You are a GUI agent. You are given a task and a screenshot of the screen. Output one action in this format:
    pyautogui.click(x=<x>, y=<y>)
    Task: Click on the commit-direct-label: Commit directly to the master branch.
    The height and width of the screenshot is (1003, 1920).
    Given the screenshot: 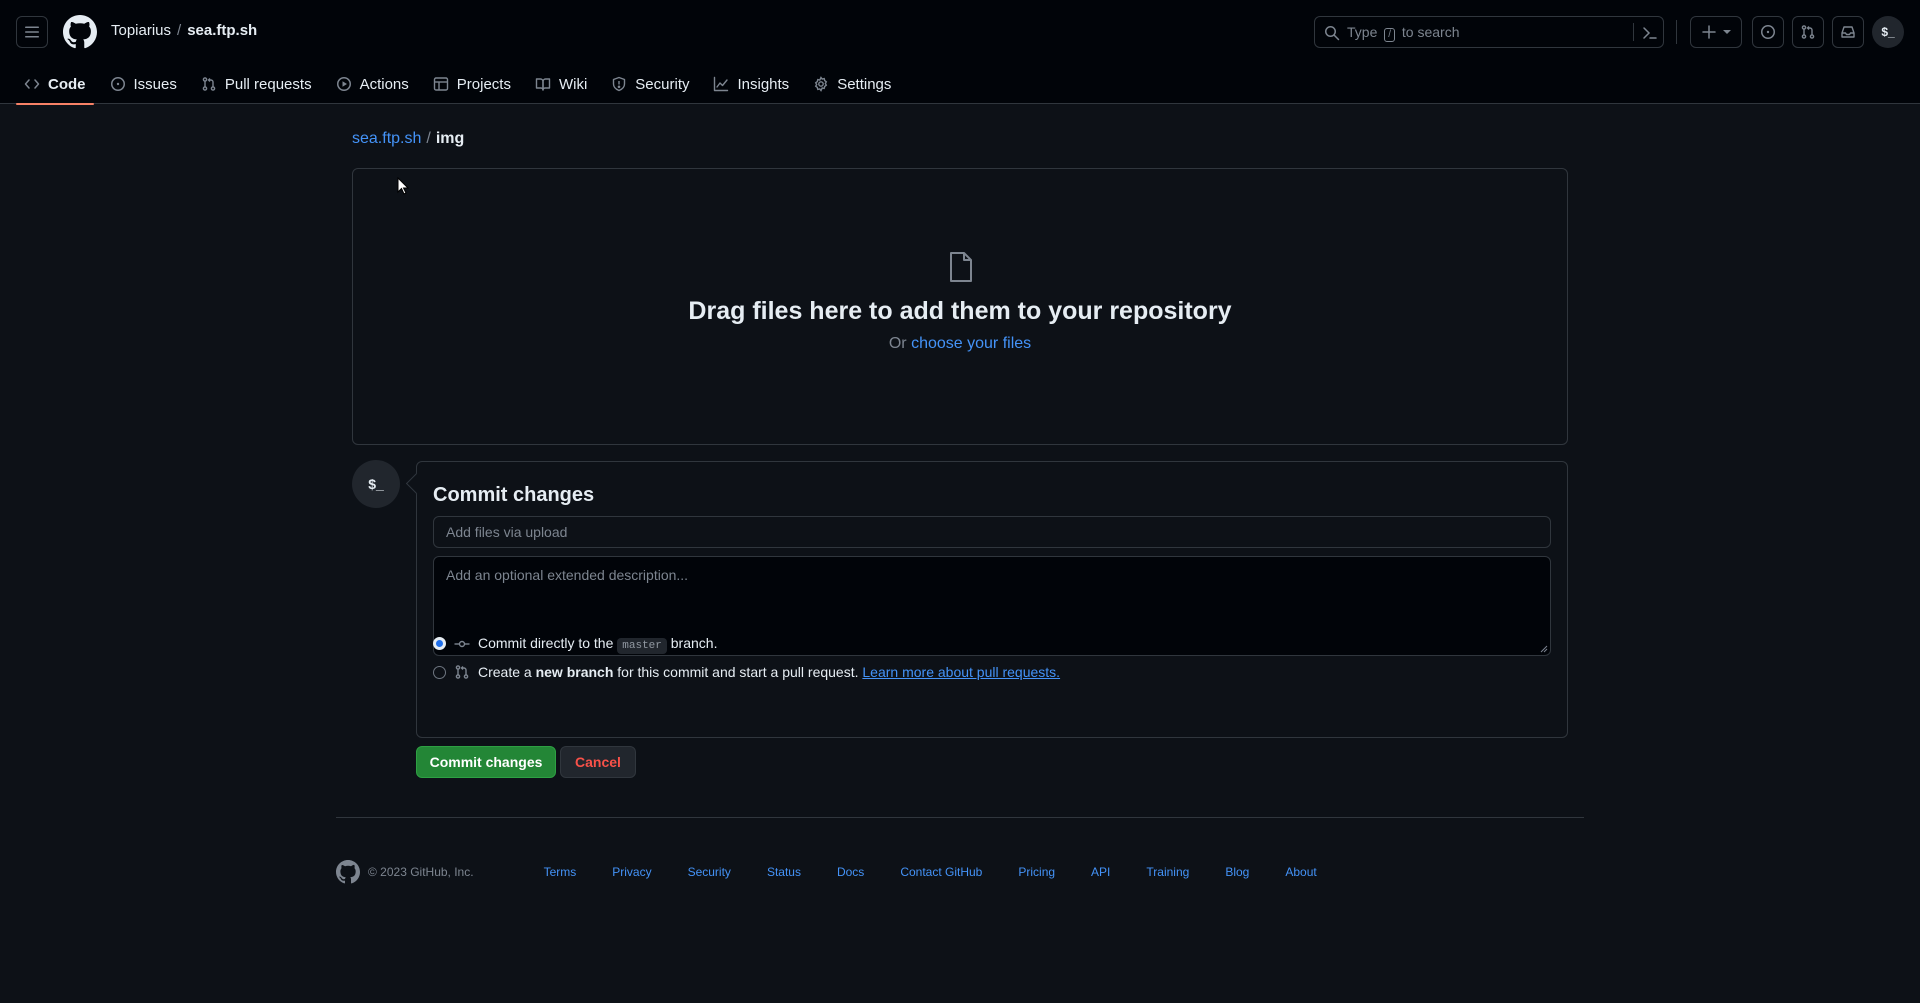 What is the action you would take?
    pyautogui.click(x=598, y=644)
    